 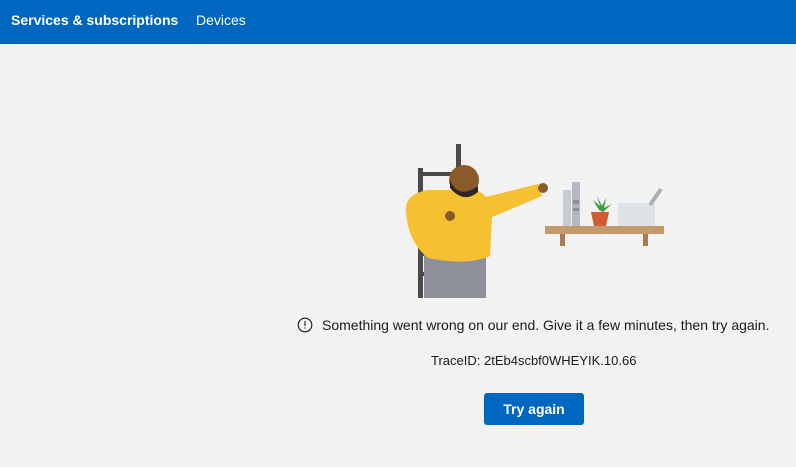 I want to click on top-nav-bar: Services & subscriptions Devices, so click(x=398, y=22).